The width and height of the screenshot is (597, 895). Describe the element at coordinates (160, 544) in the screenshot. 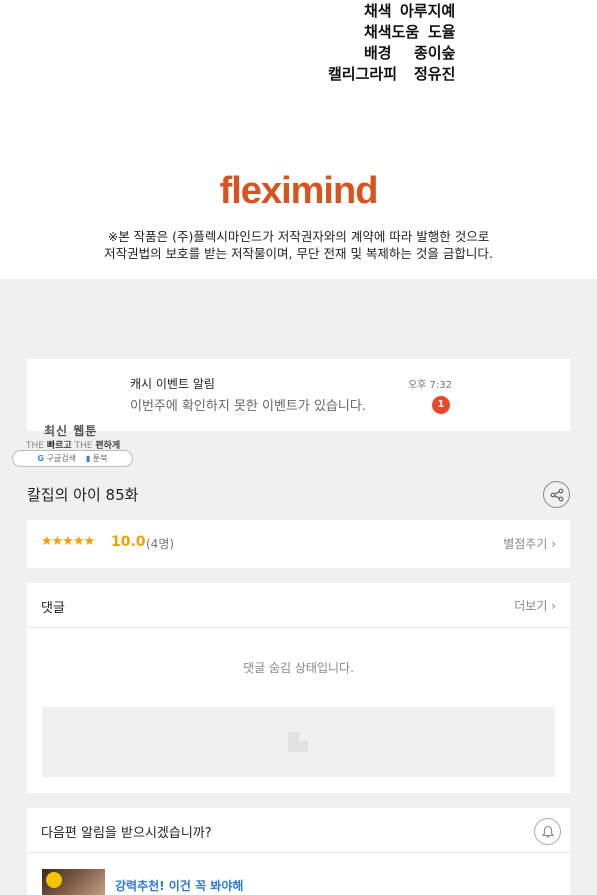

I see `rating-count: (4명)` at that location.